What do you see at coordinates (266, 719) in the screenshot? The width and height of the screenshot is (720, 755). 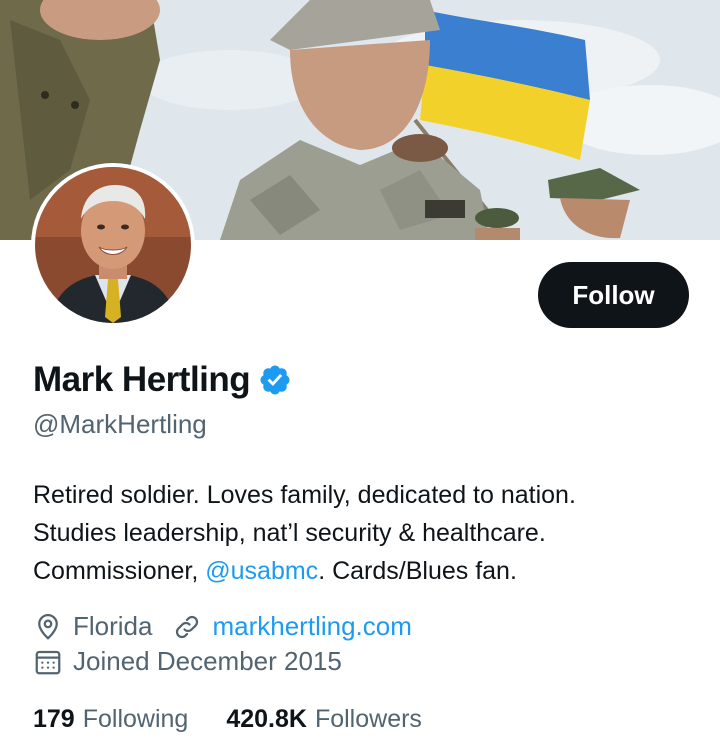 I see `followers-count: 420.8K` at bounding box center [266, 719].